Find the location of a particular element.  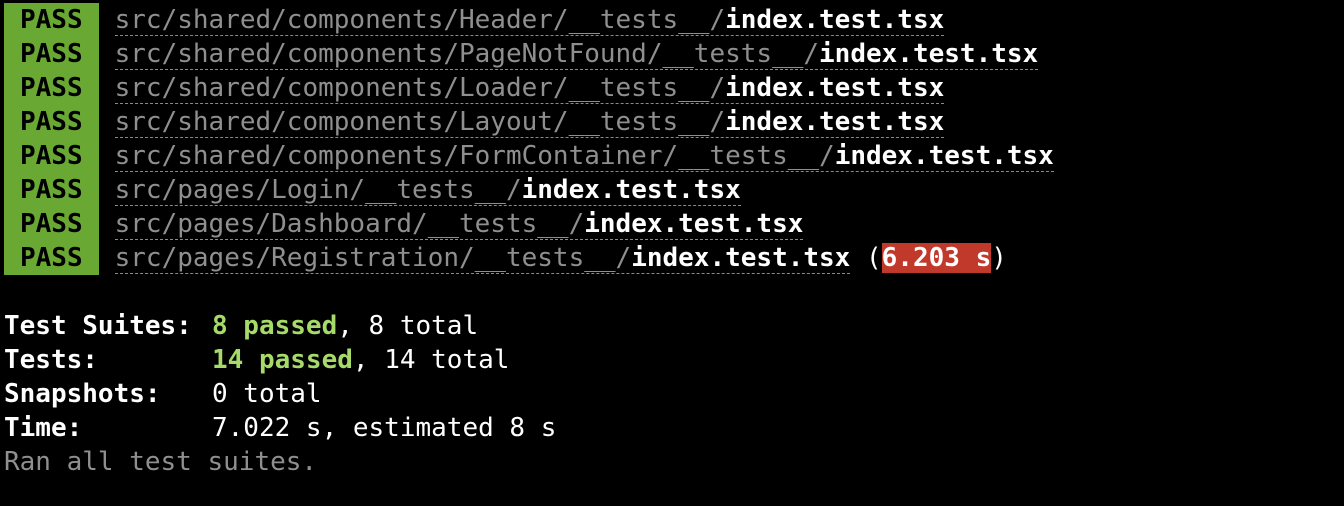

summary-label: Time: is located at coordinates (43, 428).